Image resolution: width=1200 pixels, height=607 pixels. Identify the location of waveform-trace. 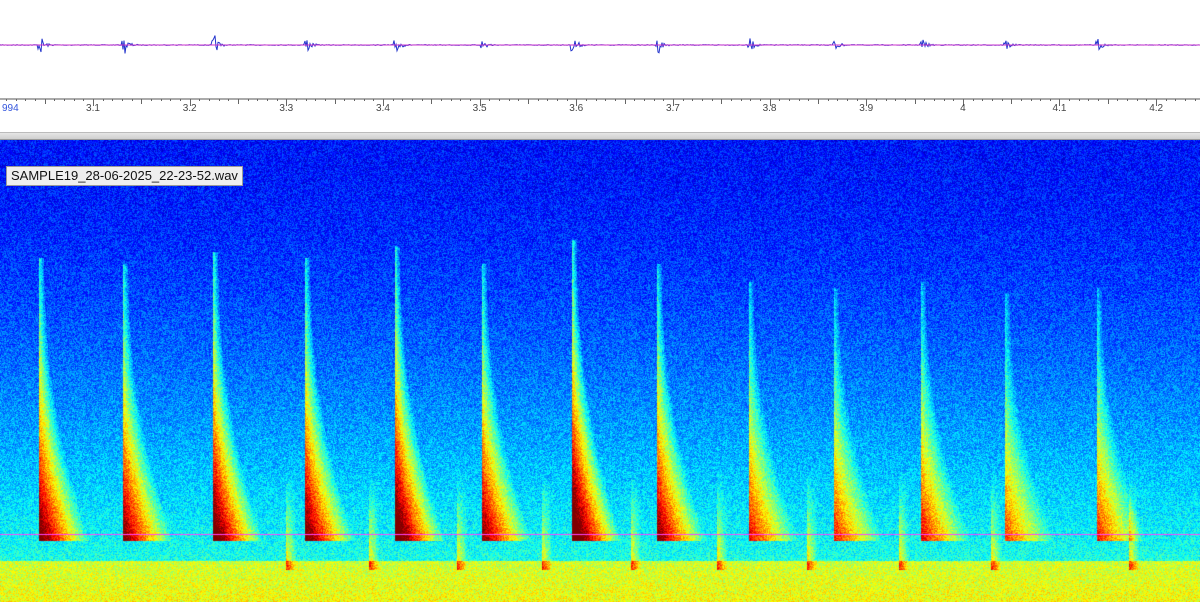
(600, 44).